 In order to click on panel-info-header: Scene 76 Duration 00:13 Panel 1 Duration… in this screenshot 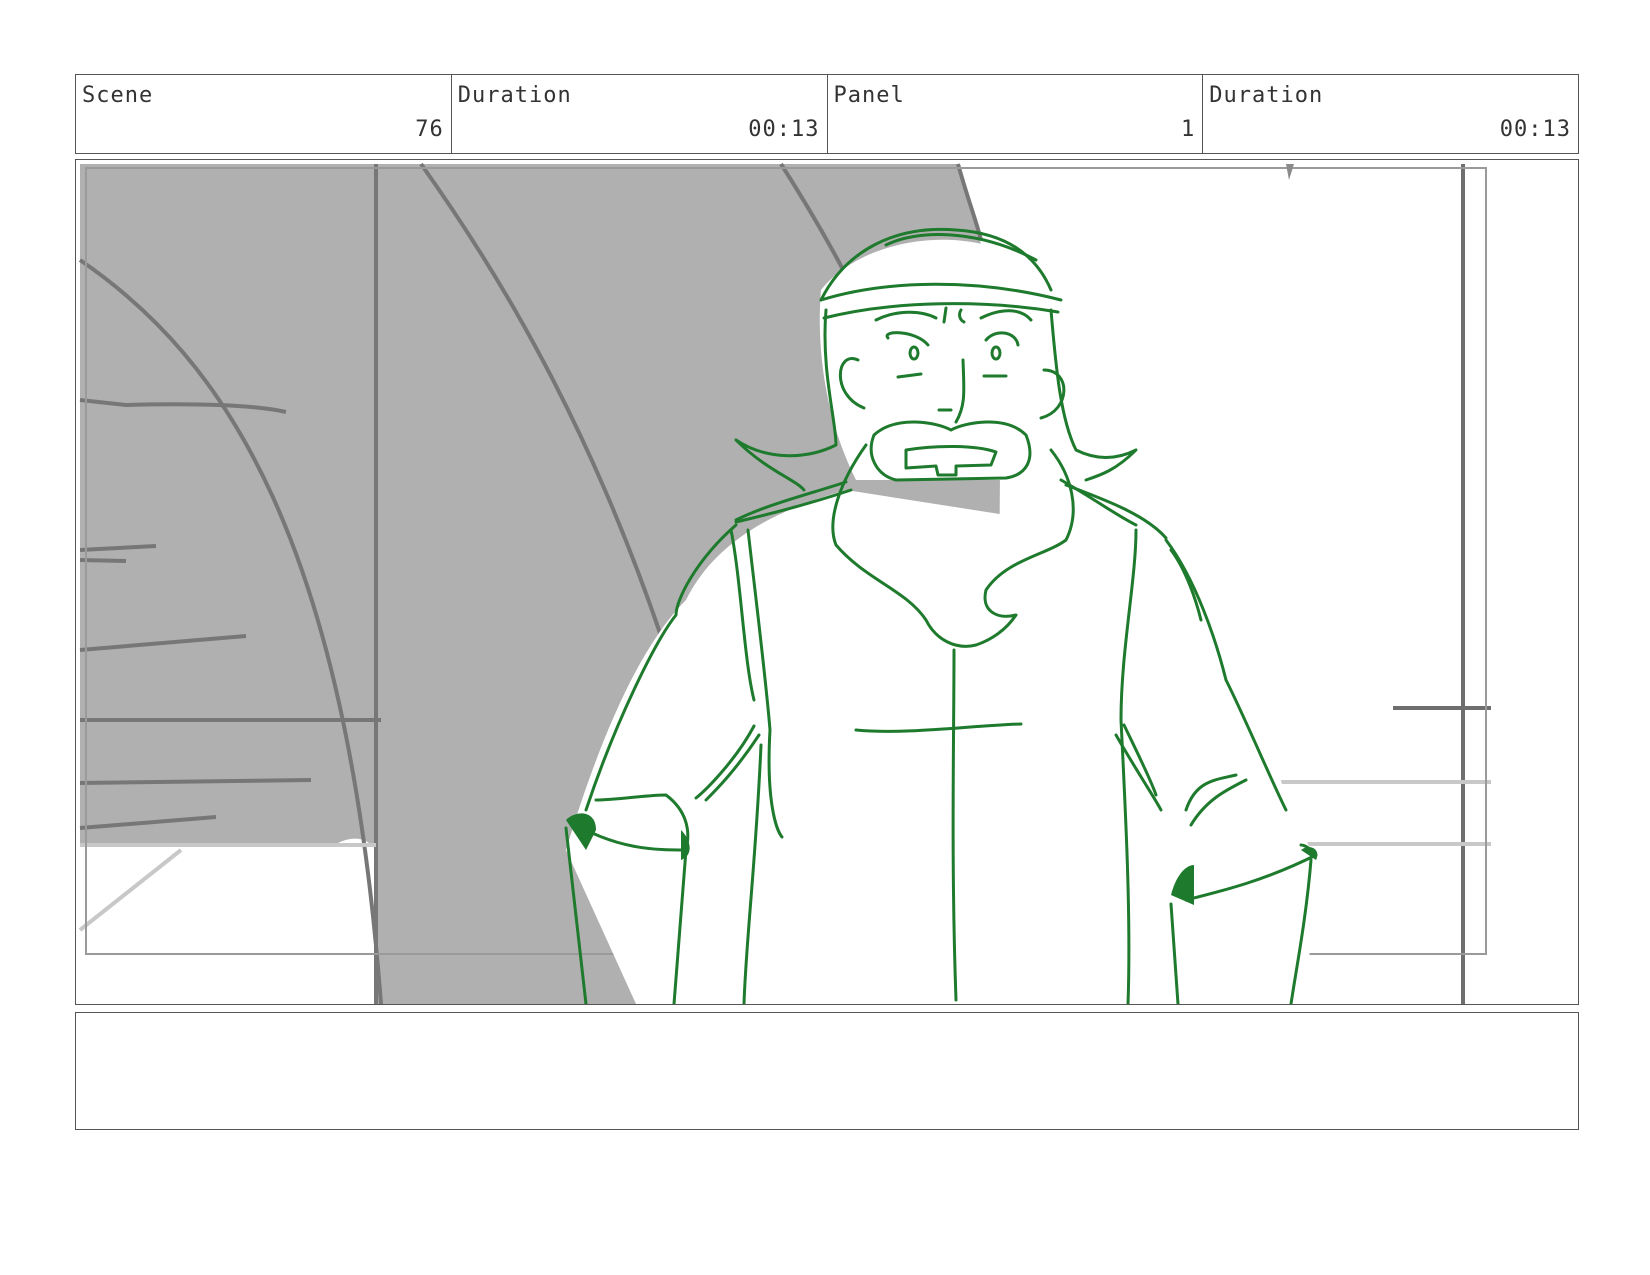, I will do `click(827, 114)`.